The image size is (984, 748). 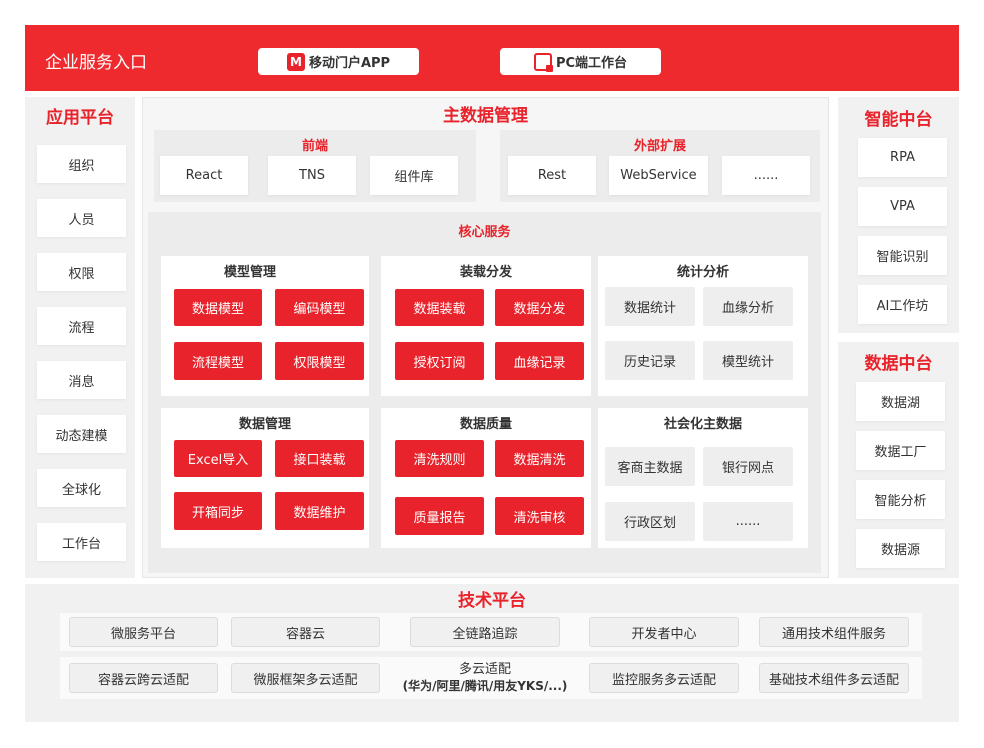 I want to click on tech-service-item: 容器云, so click(x=305, y=632).